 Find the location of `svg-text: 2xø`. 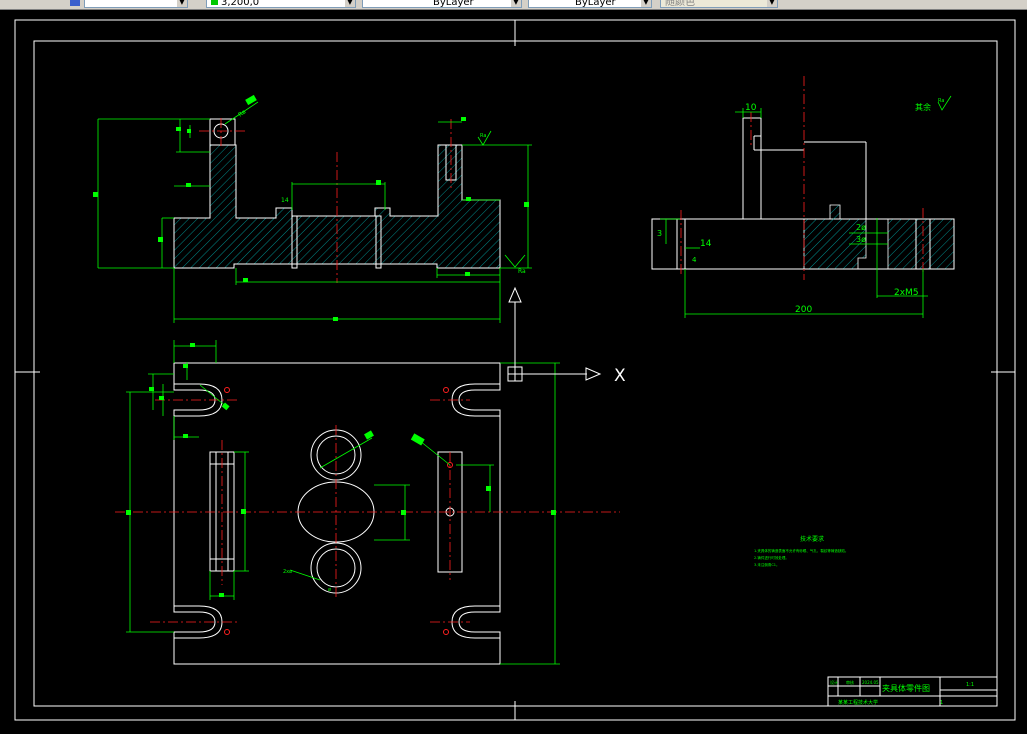

svg-text: 2xø is located at coordinates (287, 572).